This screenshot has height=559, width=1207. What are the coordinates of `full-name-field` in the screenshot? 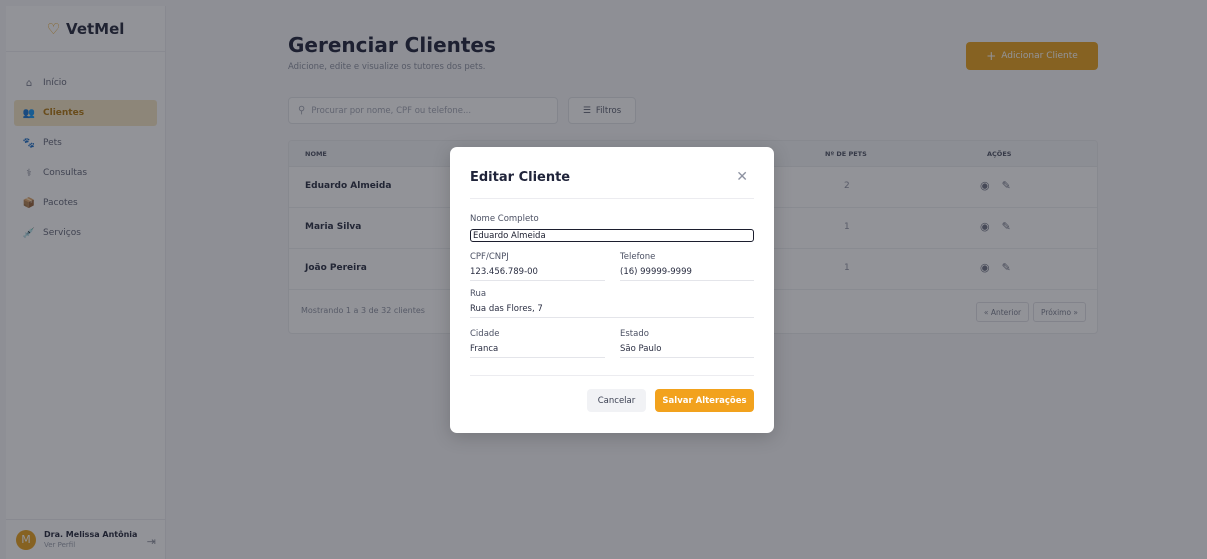 It's located at (612, 235).